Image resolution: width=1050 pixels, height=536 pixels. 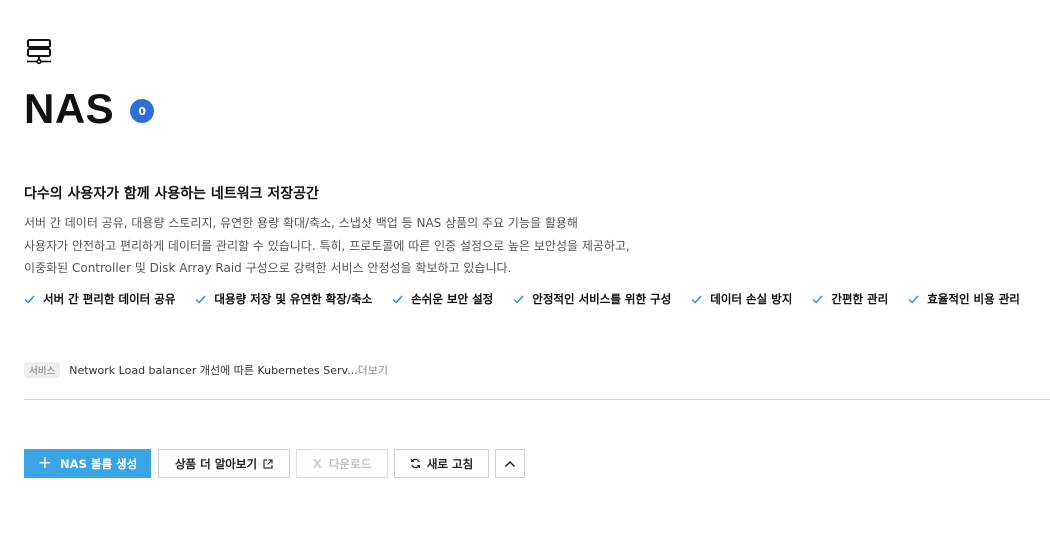 What do you see at coordinates (39, 52) in the screenshot?
I see `server-icon` at bounding box center [39, 52].